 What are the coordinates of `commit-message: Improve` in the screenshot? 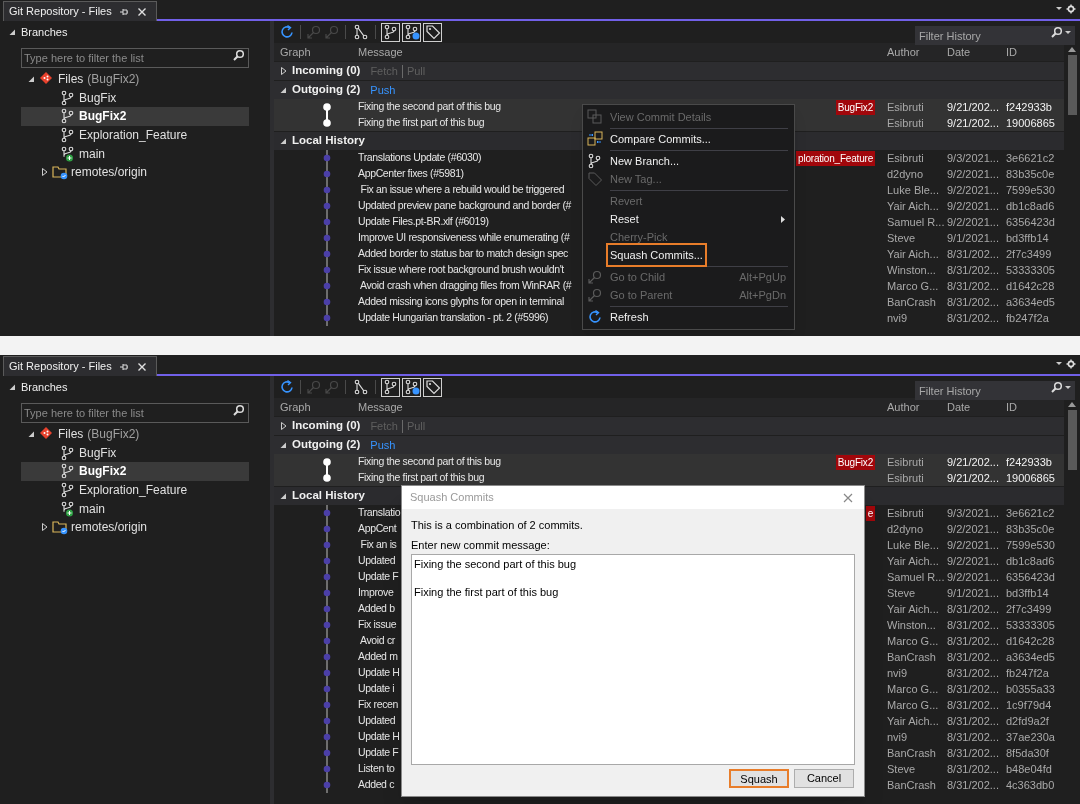 It's located at (376, 593).